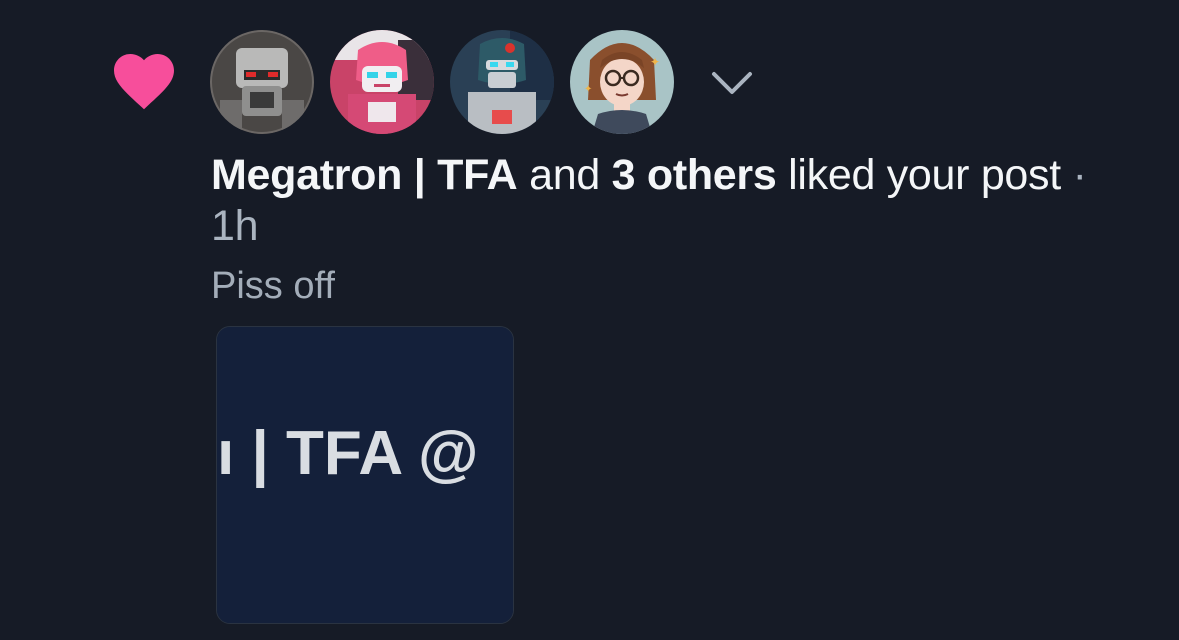 This screenshot has height=640, width=1179. Describe the element at coordinates (382, 81) in the screenshot. I see `arcee-avatar` at that location.